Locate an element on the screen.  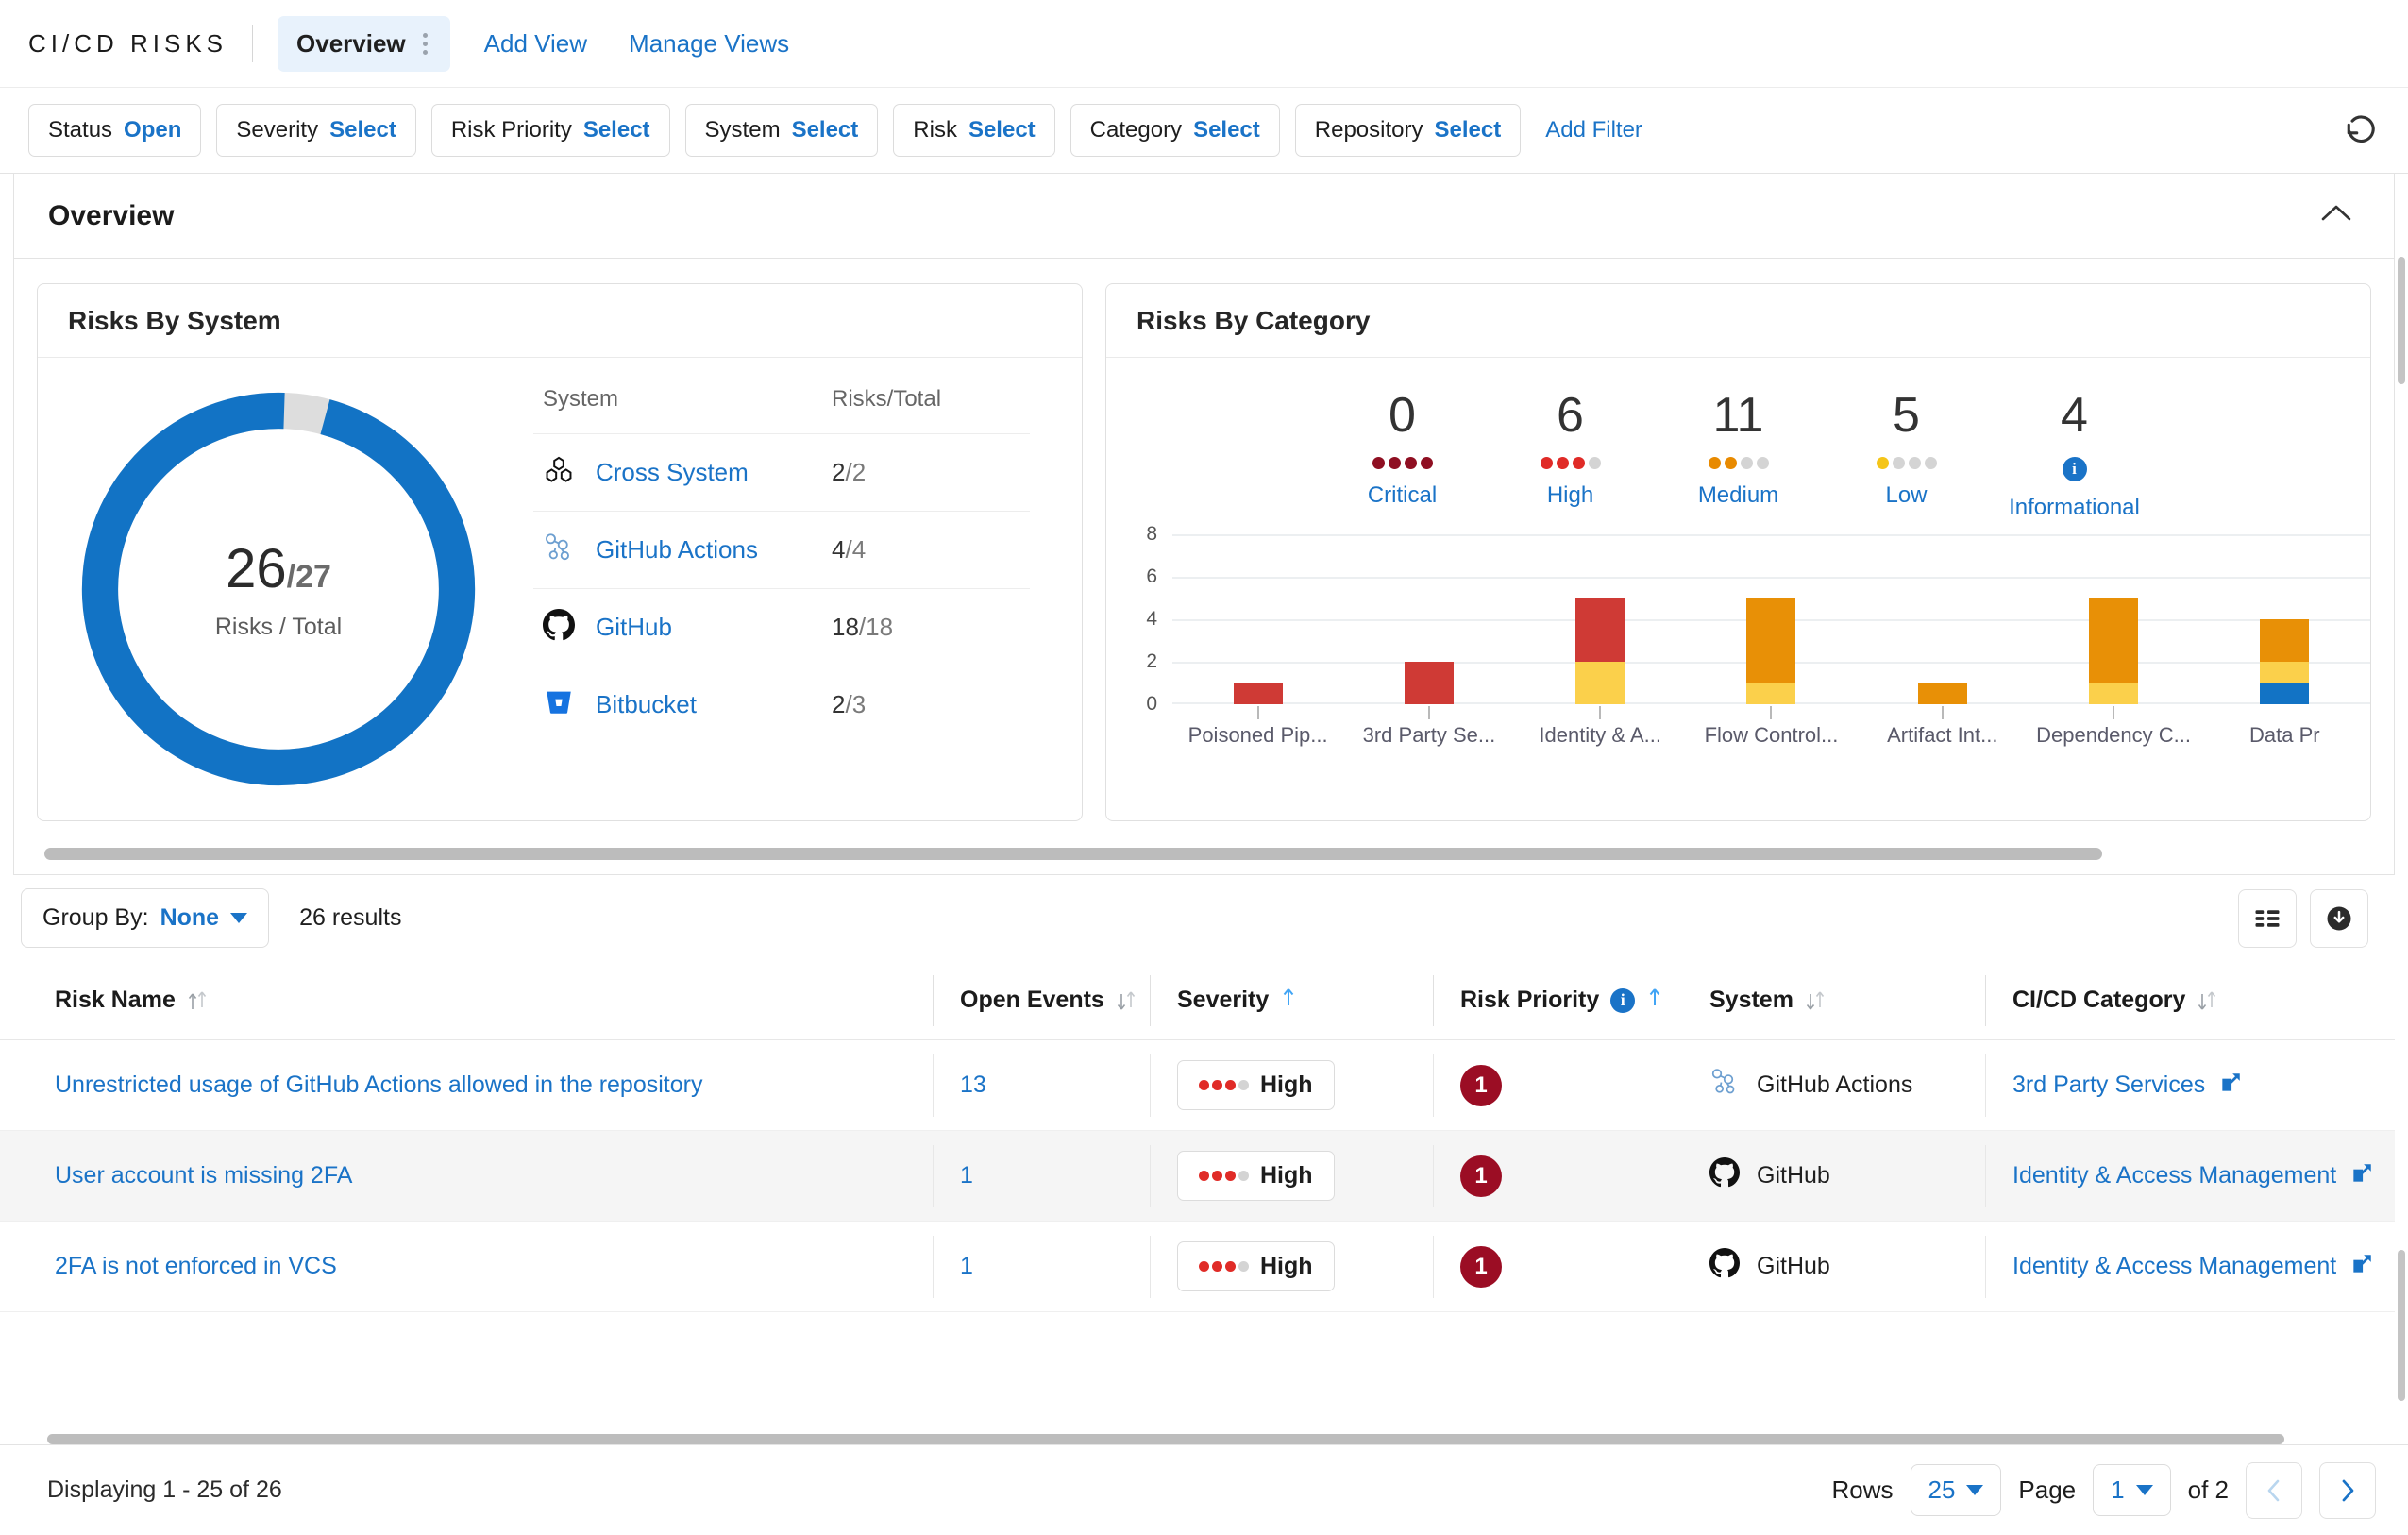
system-row-github-actions: GitHub Actions 4/4 is located at coordinates (781, 550).